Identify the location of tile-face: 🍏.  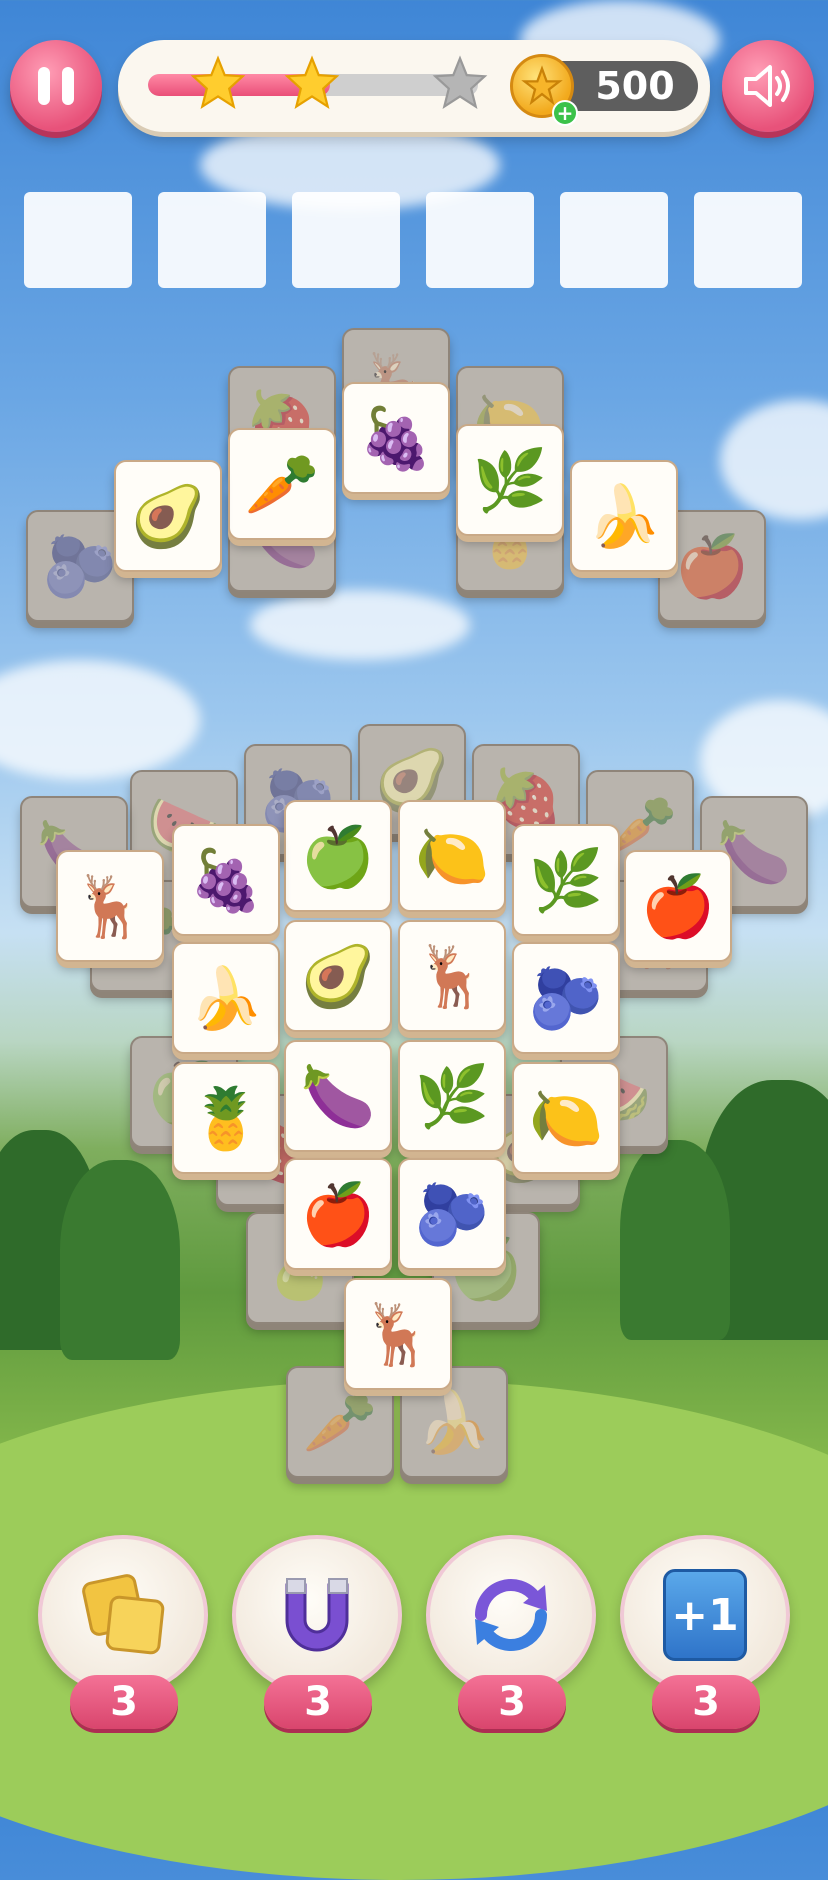
(338, 856).